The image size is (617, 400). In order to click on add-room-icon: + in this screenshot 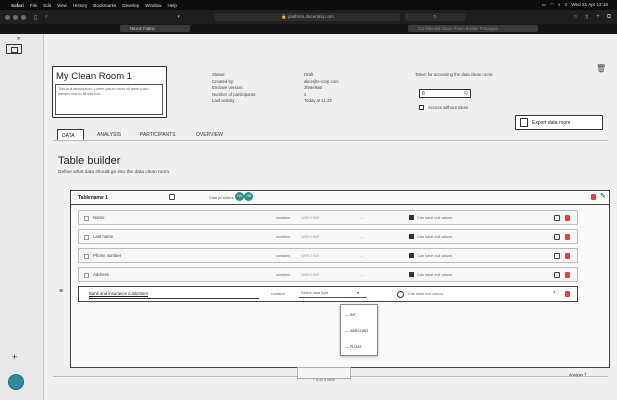, I will do `click(14, 357)`.